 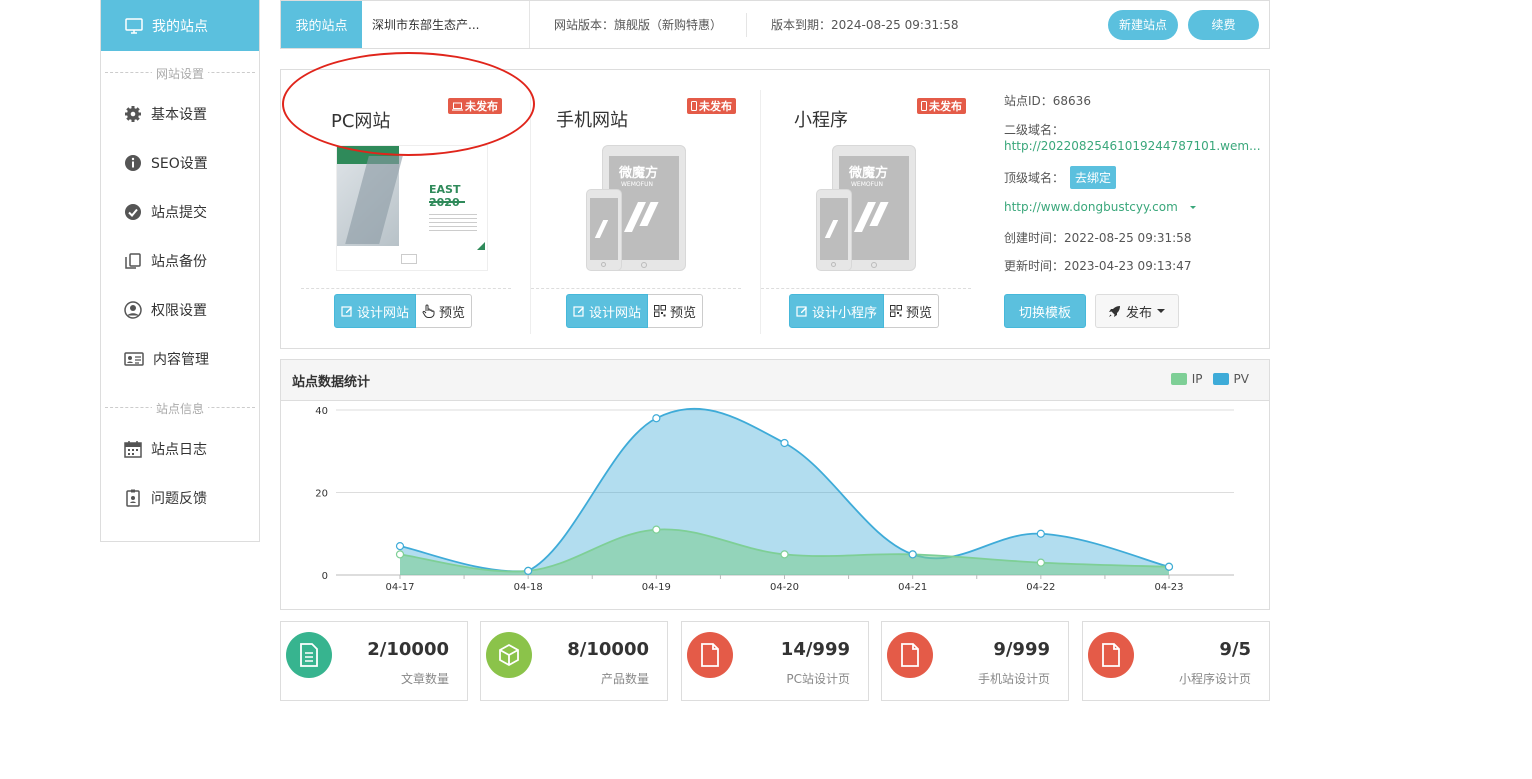 What do you see at coordinates (408, 104) in the screenshot?
I see `highlight-annotation-circle` at bounding box center [408, 104].